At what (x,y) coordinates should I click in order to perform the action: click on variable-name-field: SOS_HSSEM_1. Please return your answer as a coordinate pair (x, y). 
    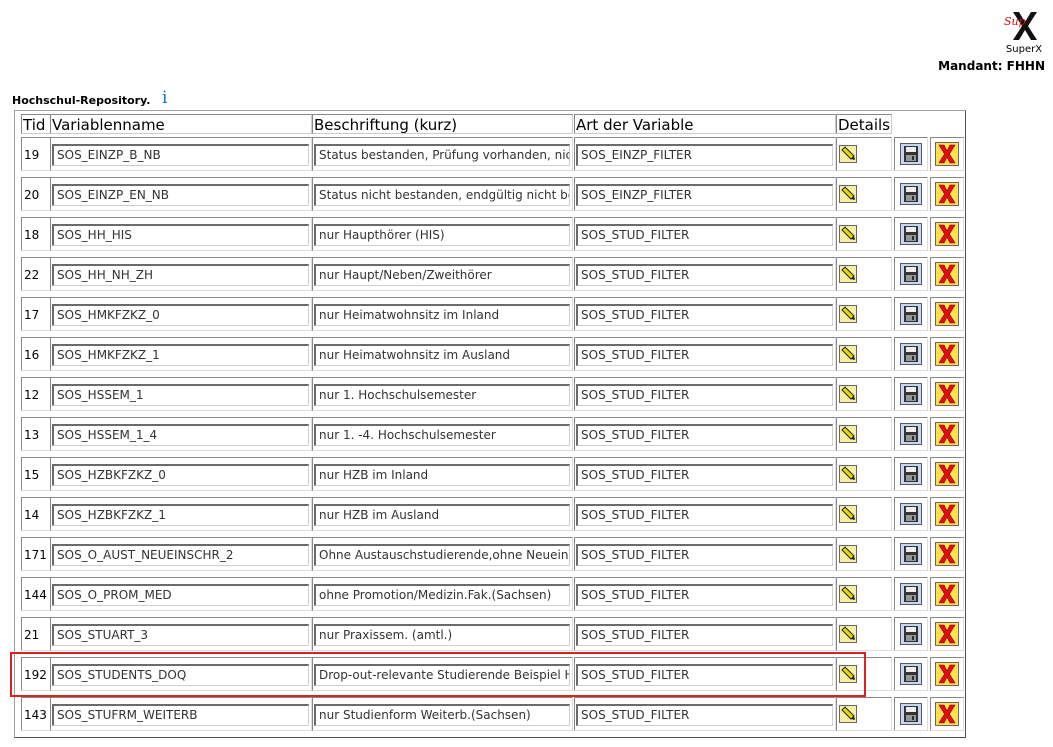
    Looking at the image, I should click on (180, 395).